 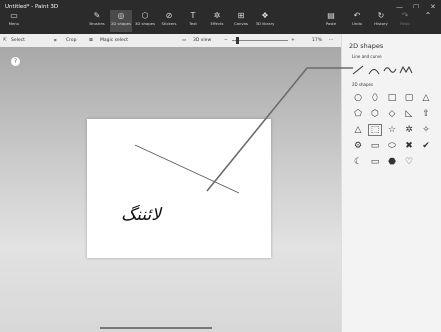 I want to click on horizontal-scrollbar, so click(x=156, y=328).